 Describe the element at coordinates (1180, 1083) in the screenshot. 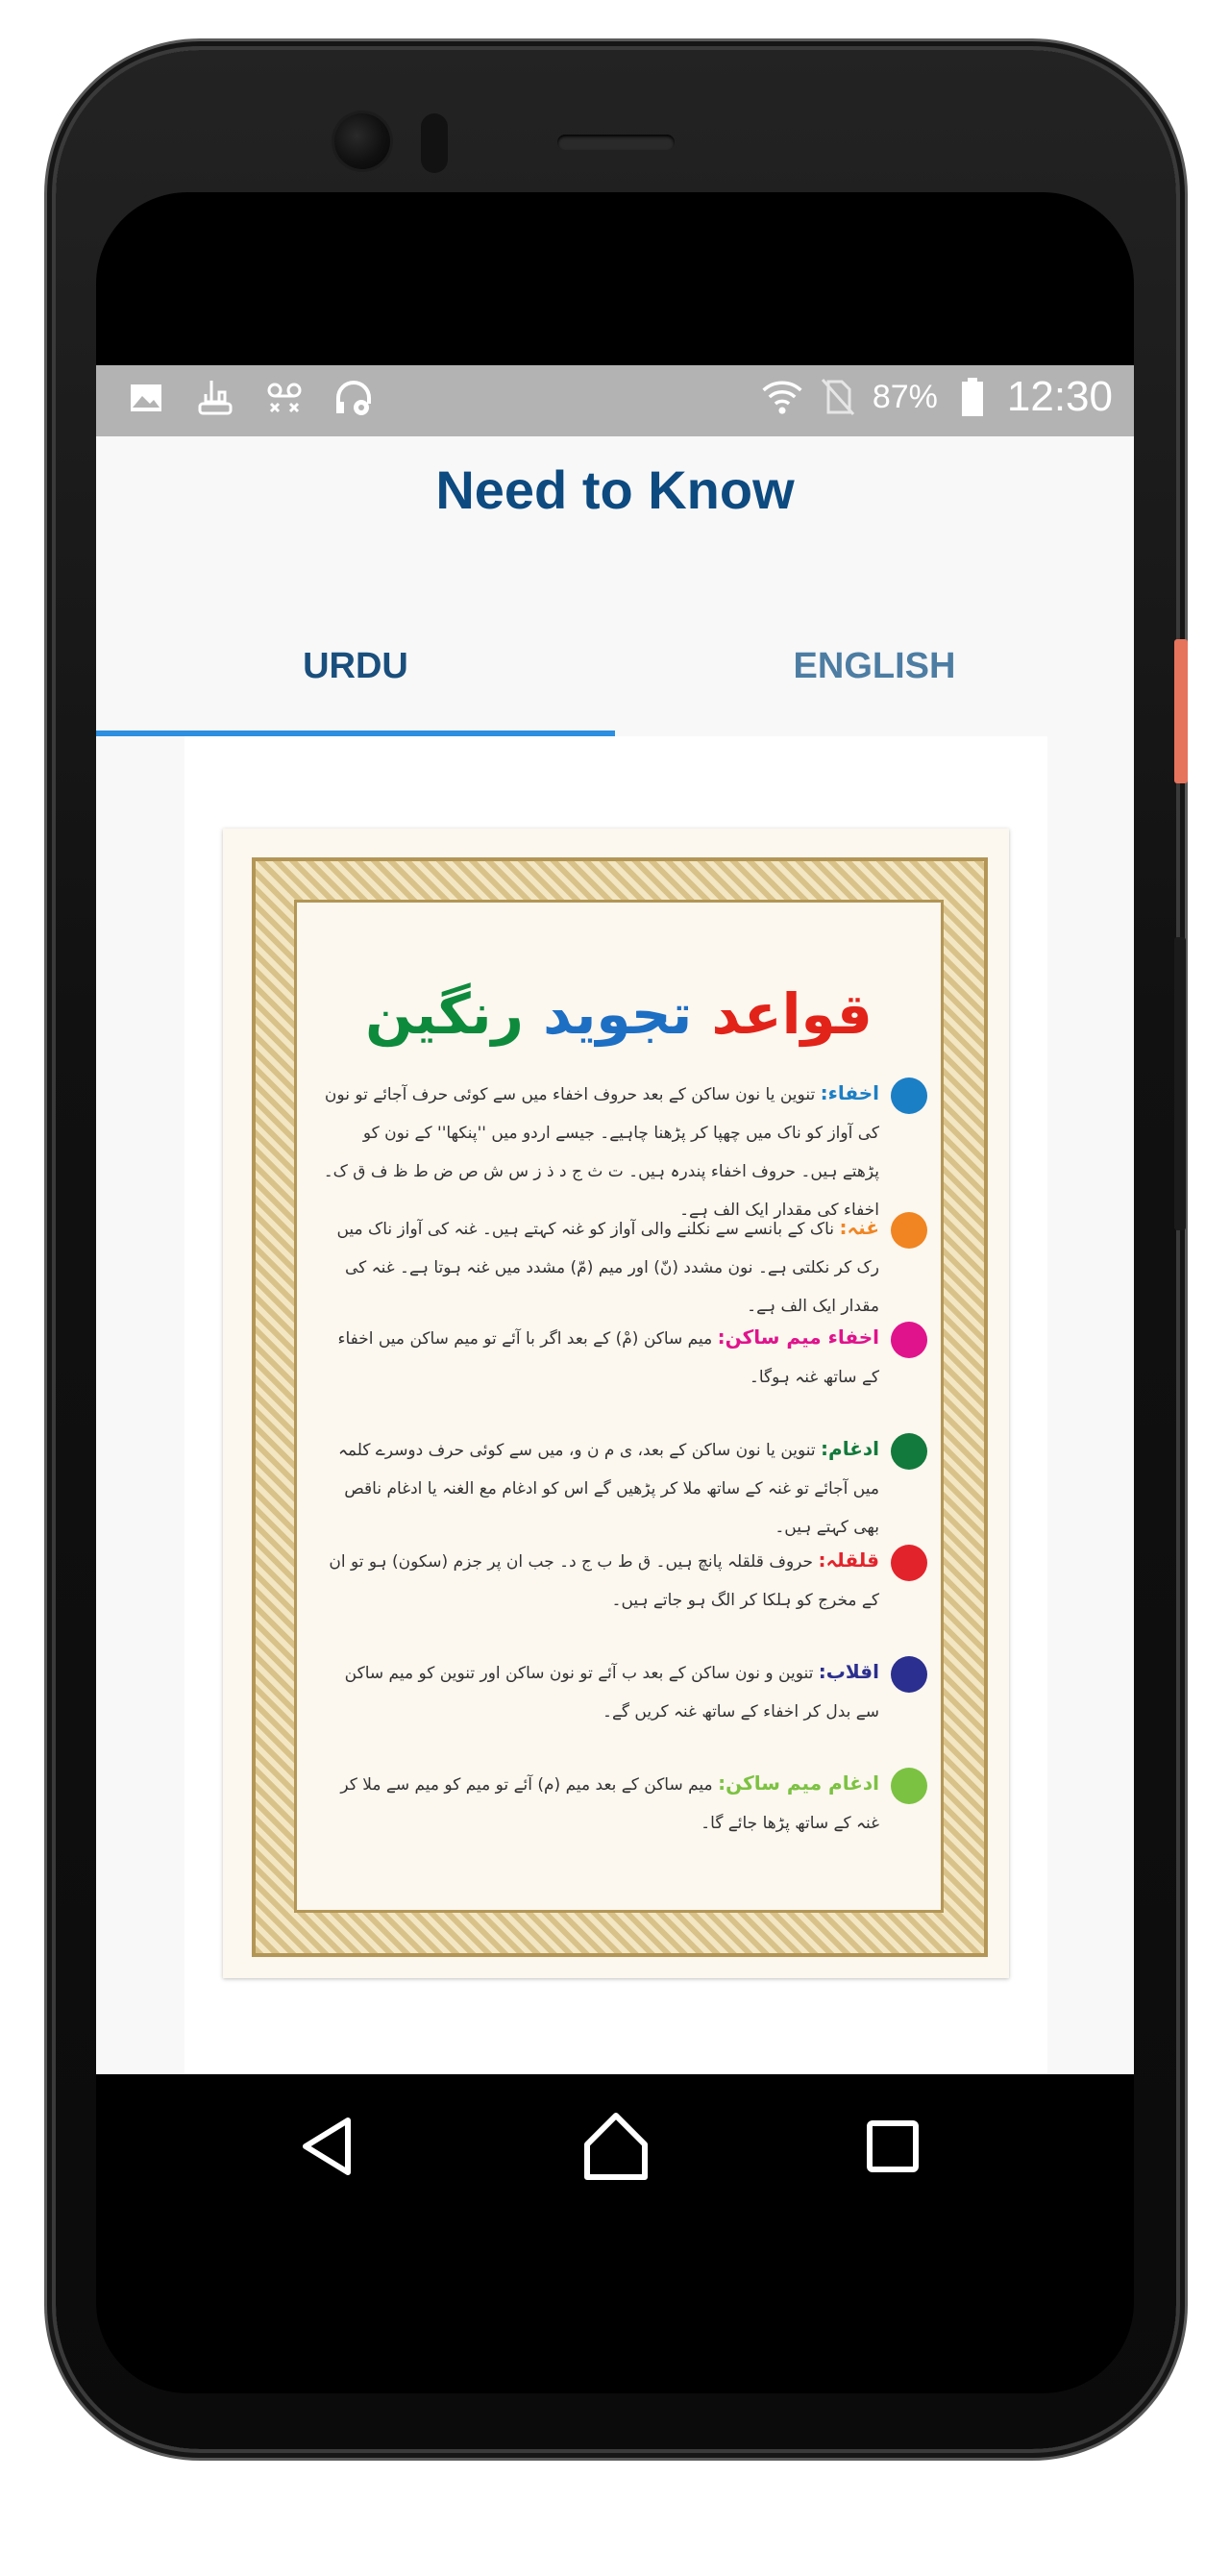

I see `power-button` at that location.